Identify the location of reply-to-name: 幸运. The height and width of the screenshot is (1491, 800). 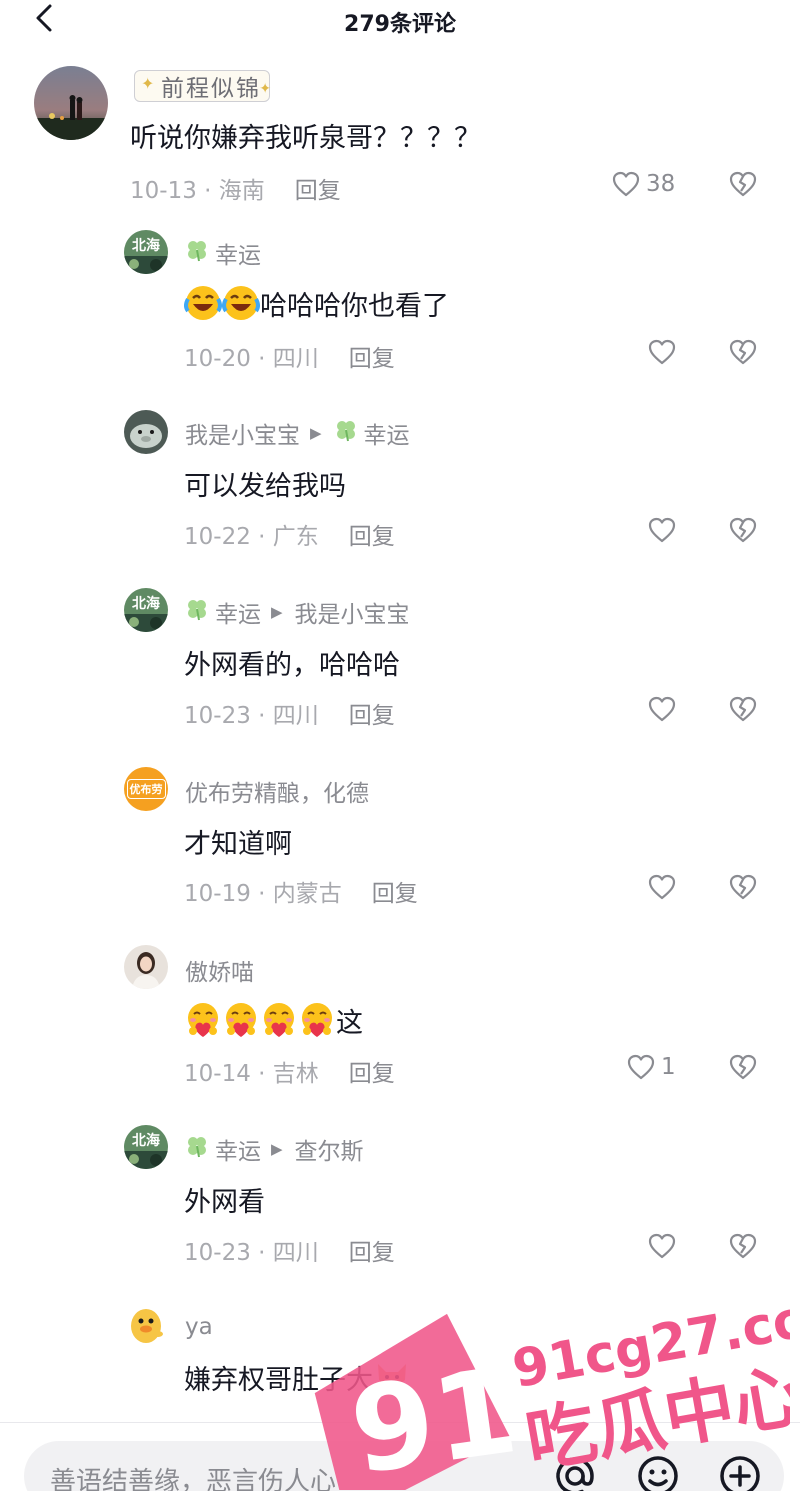
(387, 433).